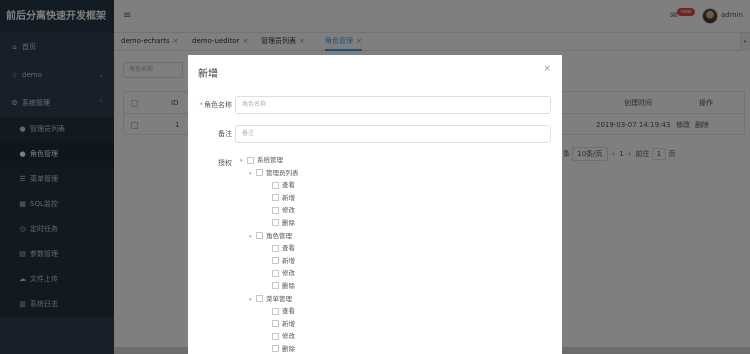 This screenshot has height=354, width=750. Describe the element at coordinates (390, 299) in the screenshot. I see `tree-node: ▾ 菜单管理` at that location.